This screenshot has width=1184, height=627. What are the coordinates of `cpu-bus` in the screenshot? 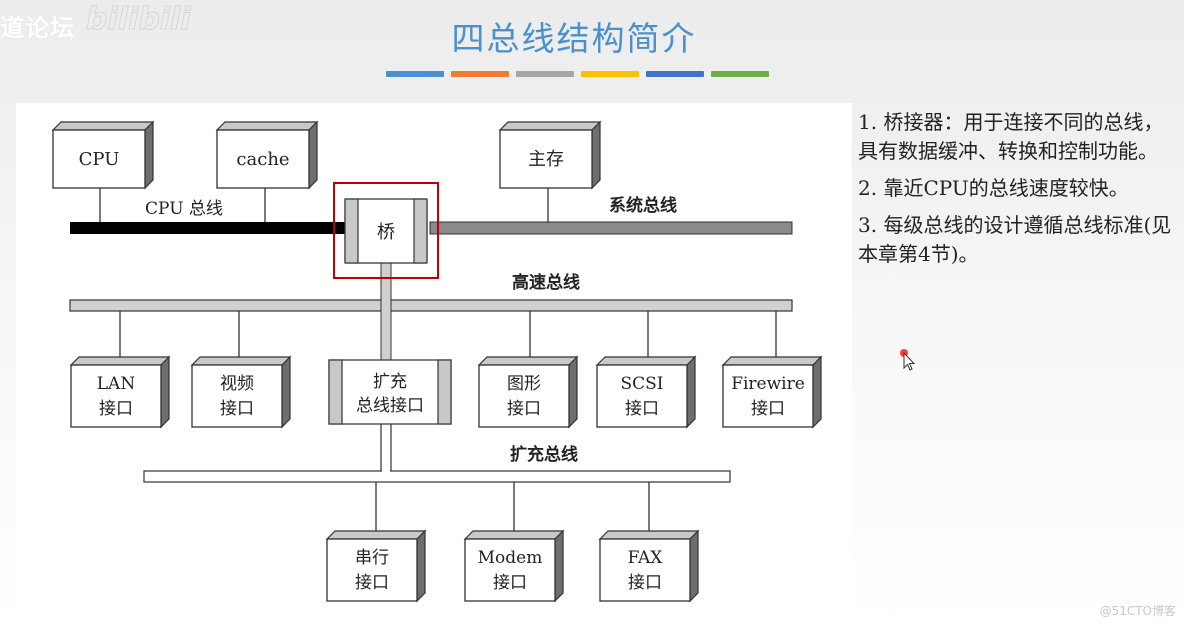 It's located at (208, 228).